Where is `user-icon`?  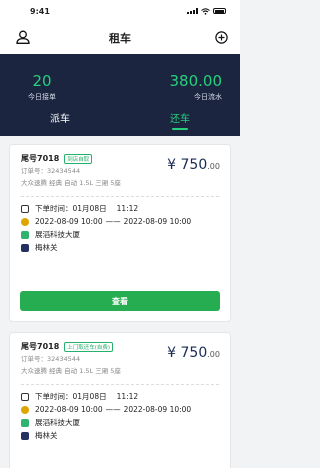
user-icon is located at coordinates (23, 37).